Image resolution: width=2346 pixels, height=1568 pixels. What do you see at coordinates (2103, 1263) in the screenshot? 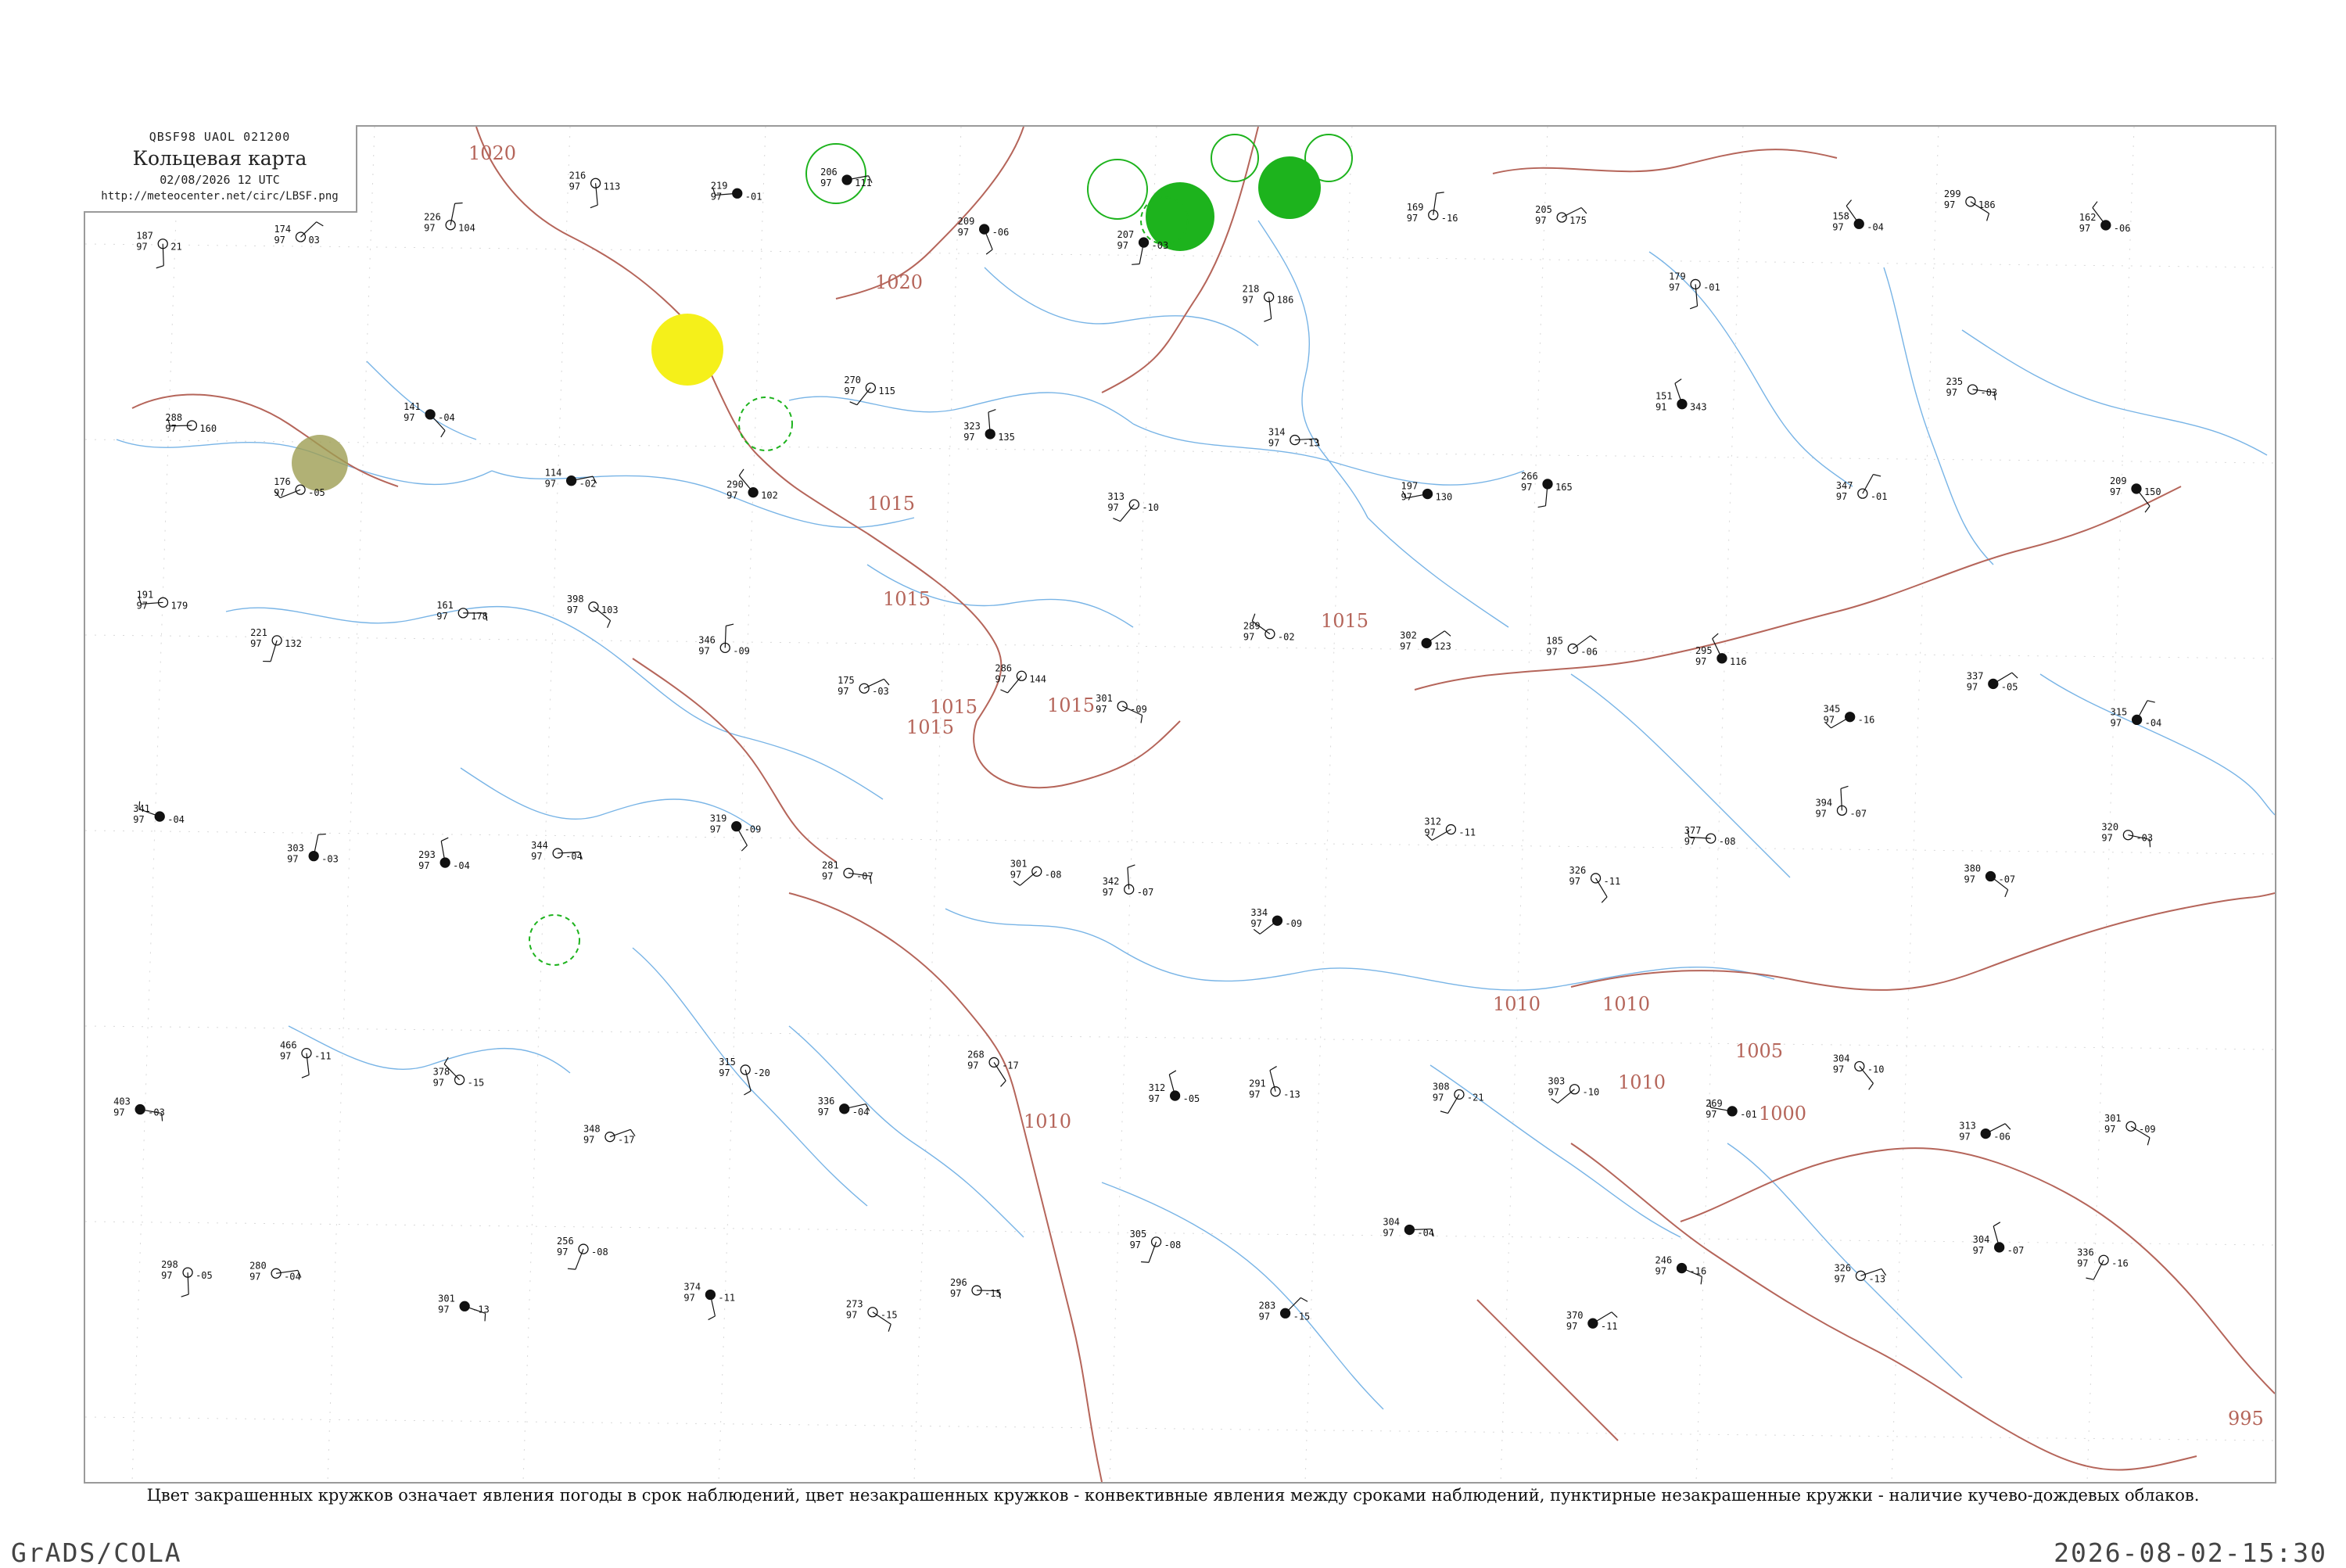
I see `station-plot: 33697-16` at bounding box center [2103, 1263].